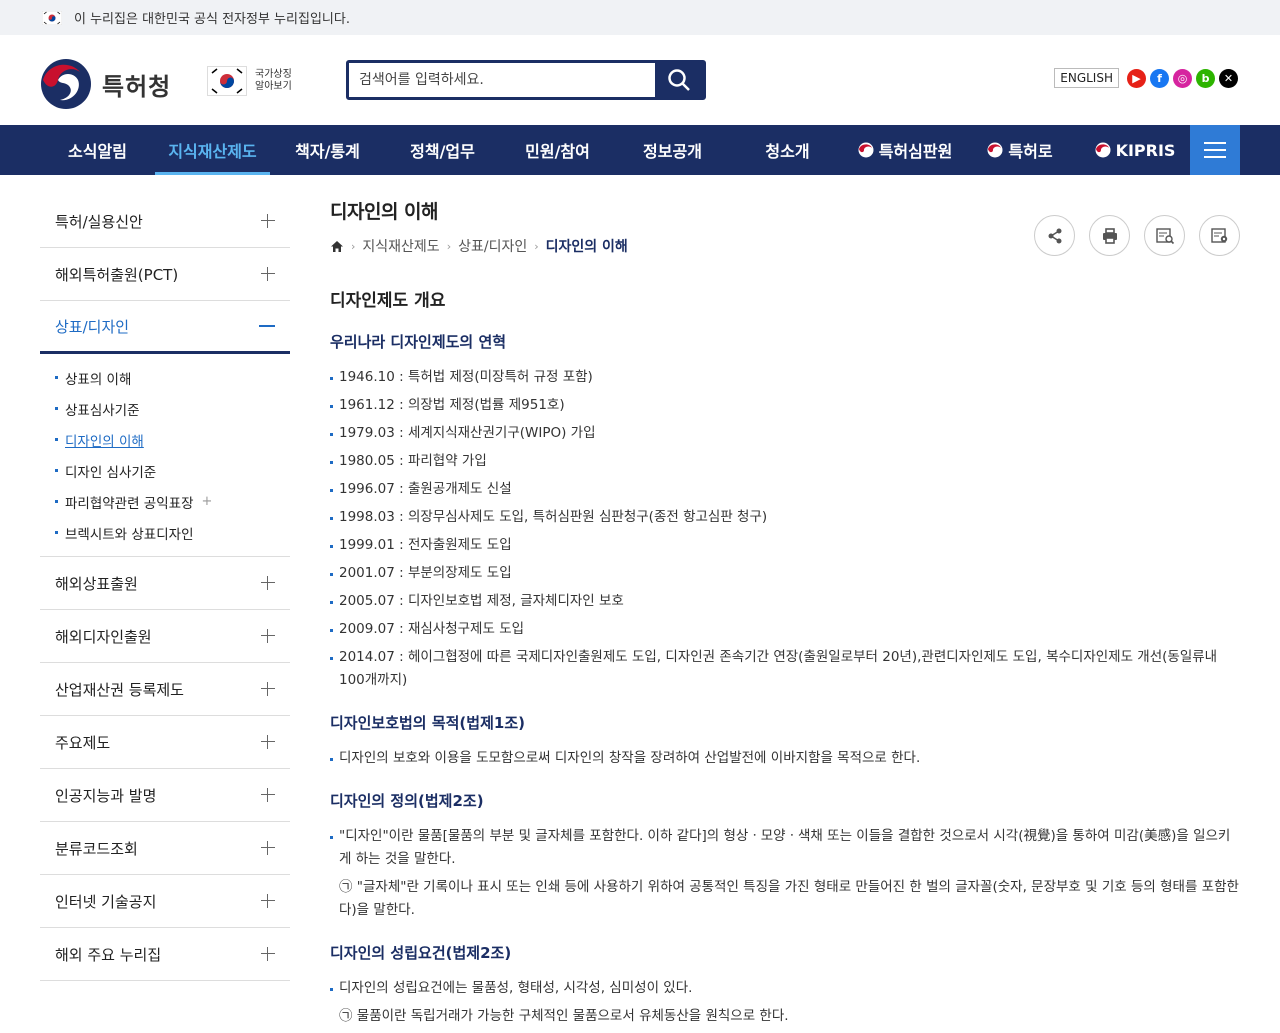 Image resolution: width=1280 pixels, height=1033 pixels. I want to click on submenu-item: 파리협약관련 공익표장 +, so click(172, 501).